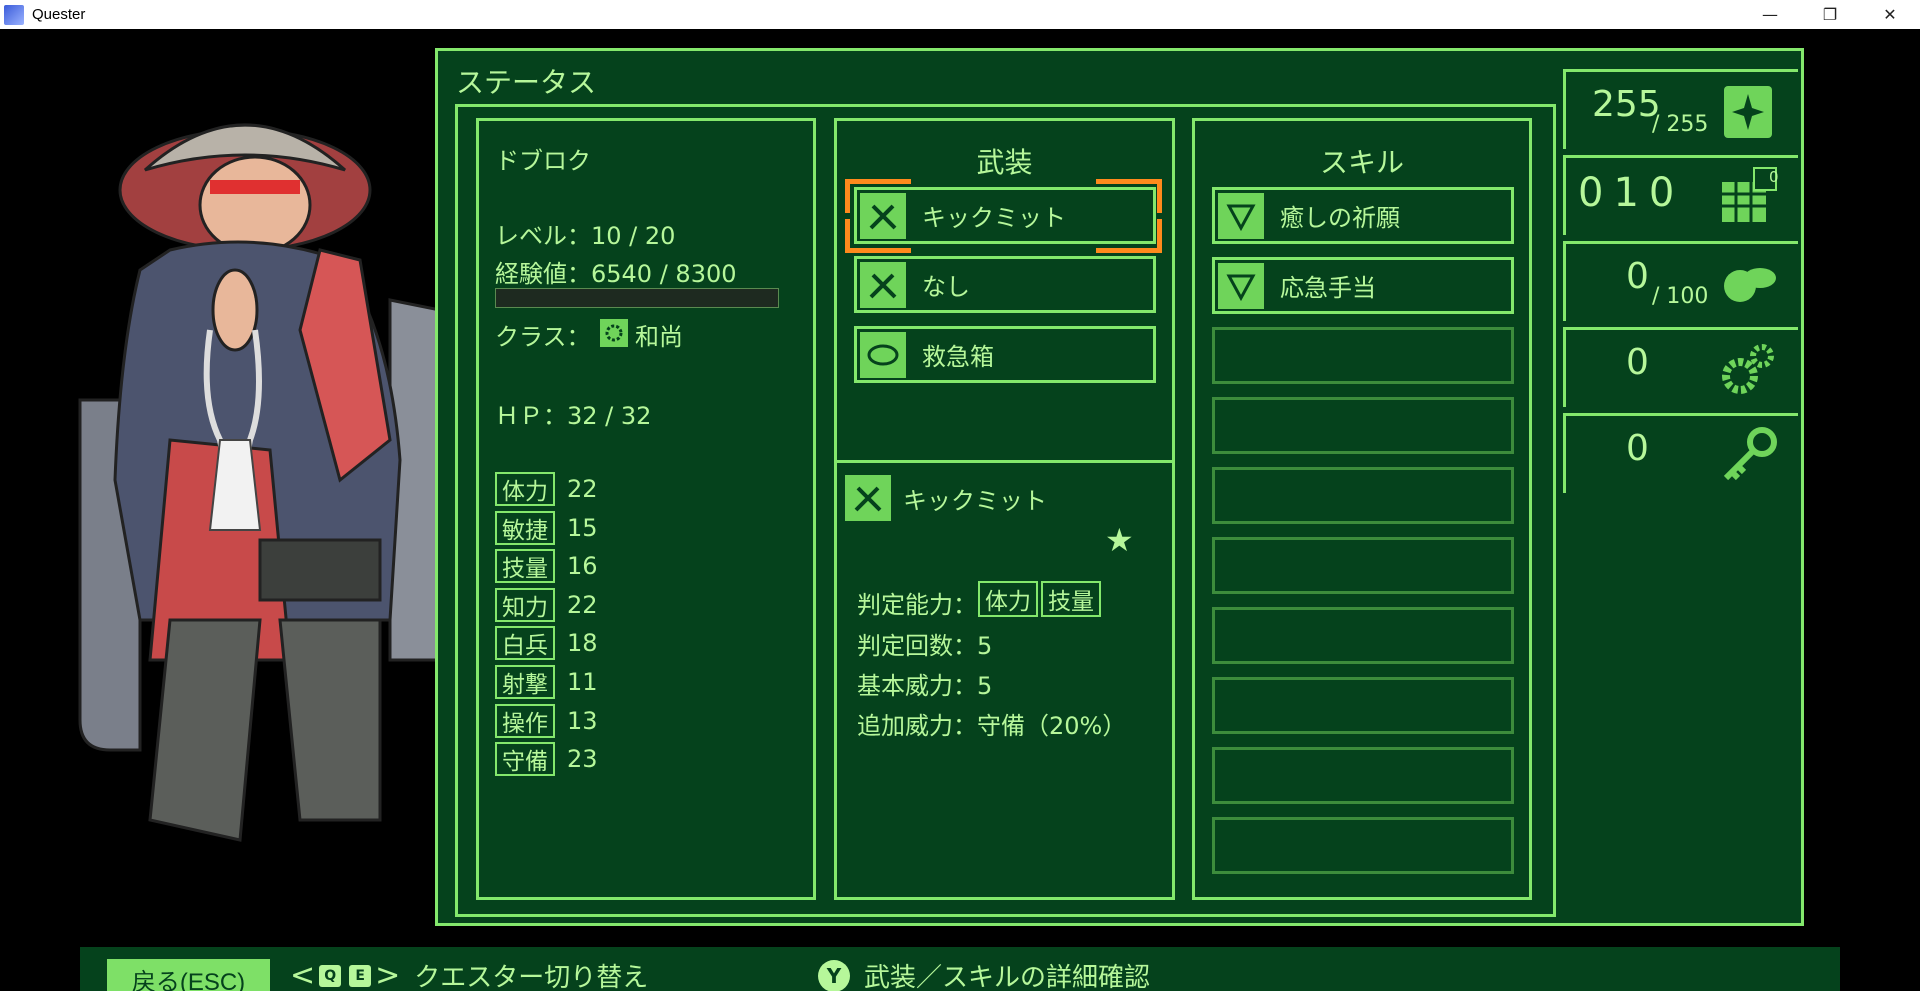  What do you see at coordinates (975, 501) in the screenshot?
I see `detail-name: キックミット` at bounding box center [975, 501].